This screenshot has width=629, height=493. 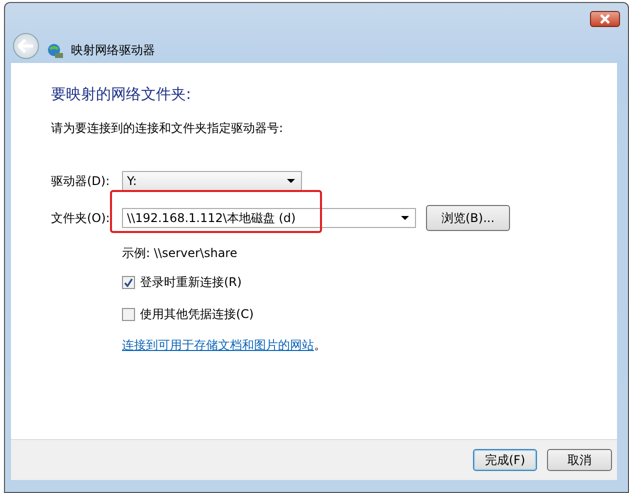 What do you see at coordinates (180, 253) in the screenshot?
I see `example-text: 示例: \\server\share` at bounding box center [180, 253].